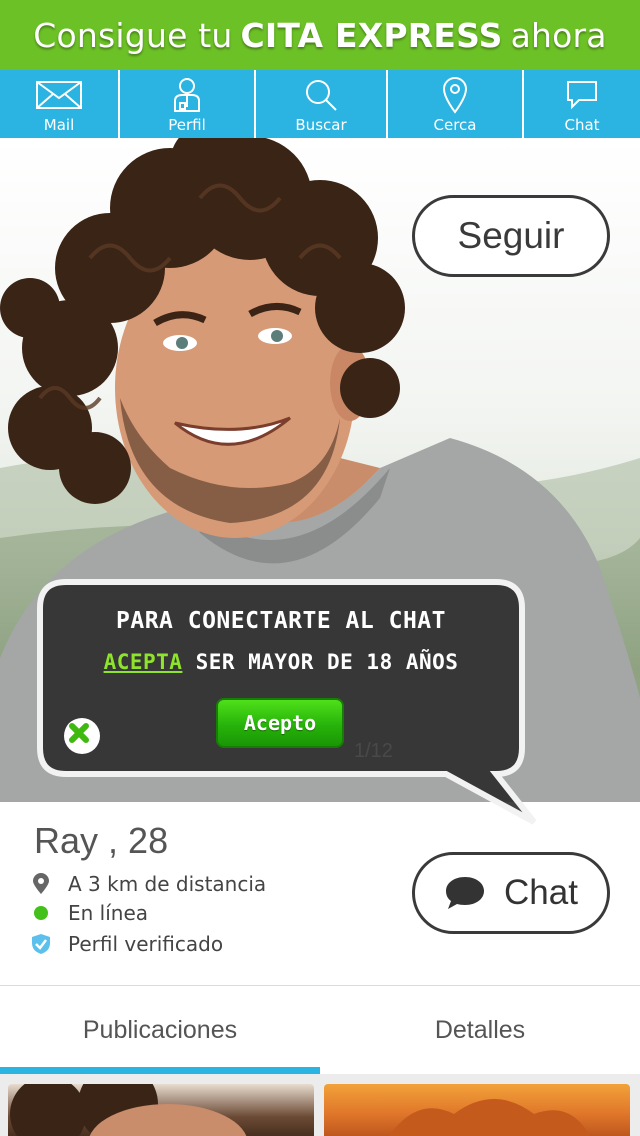 The height and width of the screenshot is (1136, 640). Describe the element at coordinates (79, 733) in the screenshot. I see `close-icon` at that location.